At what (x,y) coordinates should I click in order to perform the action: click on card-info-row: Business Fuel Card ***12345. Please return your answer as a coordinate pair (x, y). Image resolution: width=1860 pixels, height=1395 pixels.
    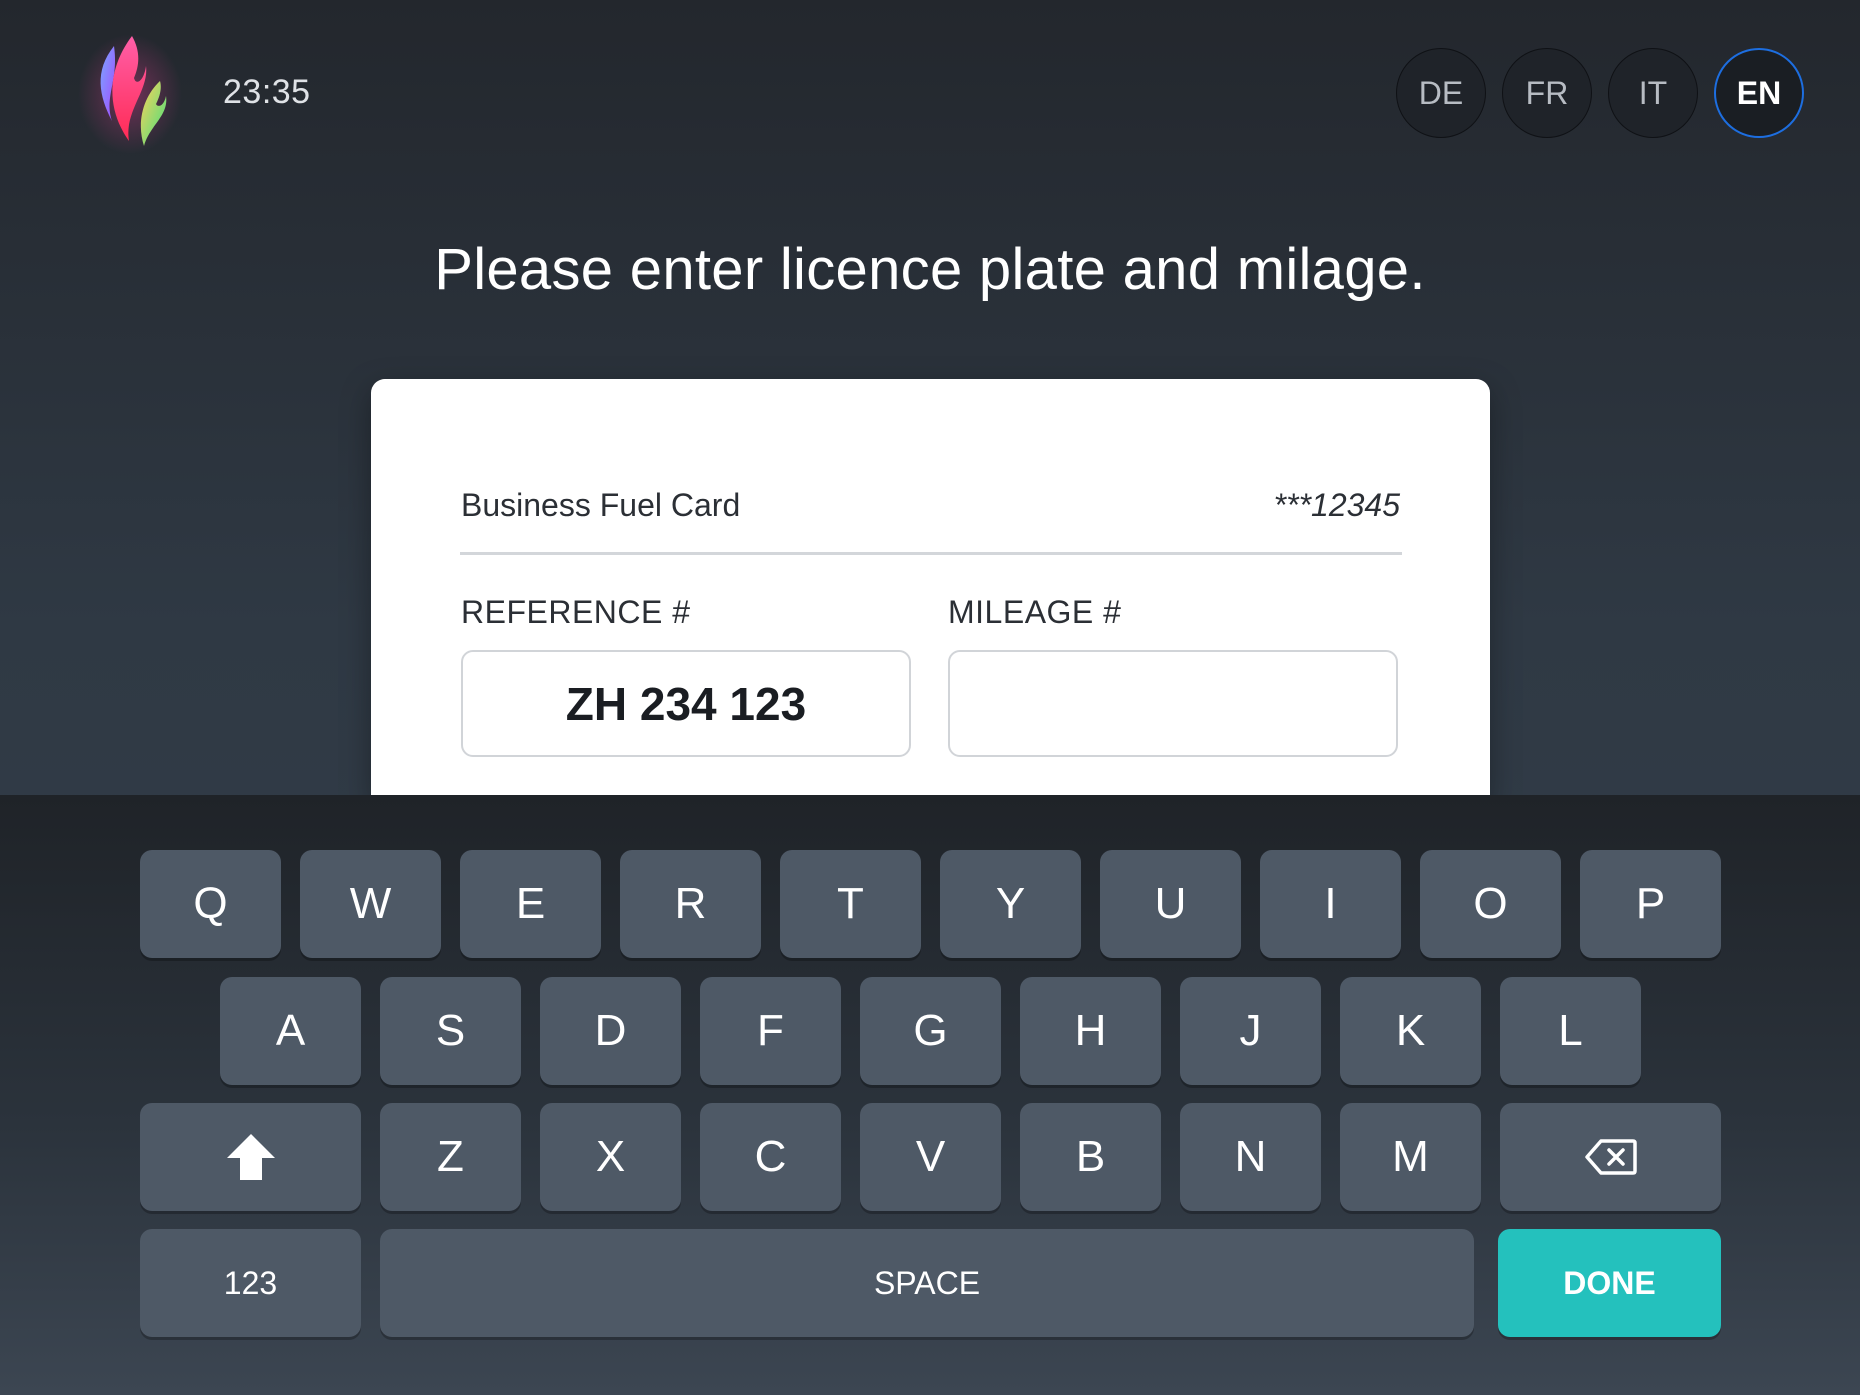
    Looking at the image, I should click on (930, 505).